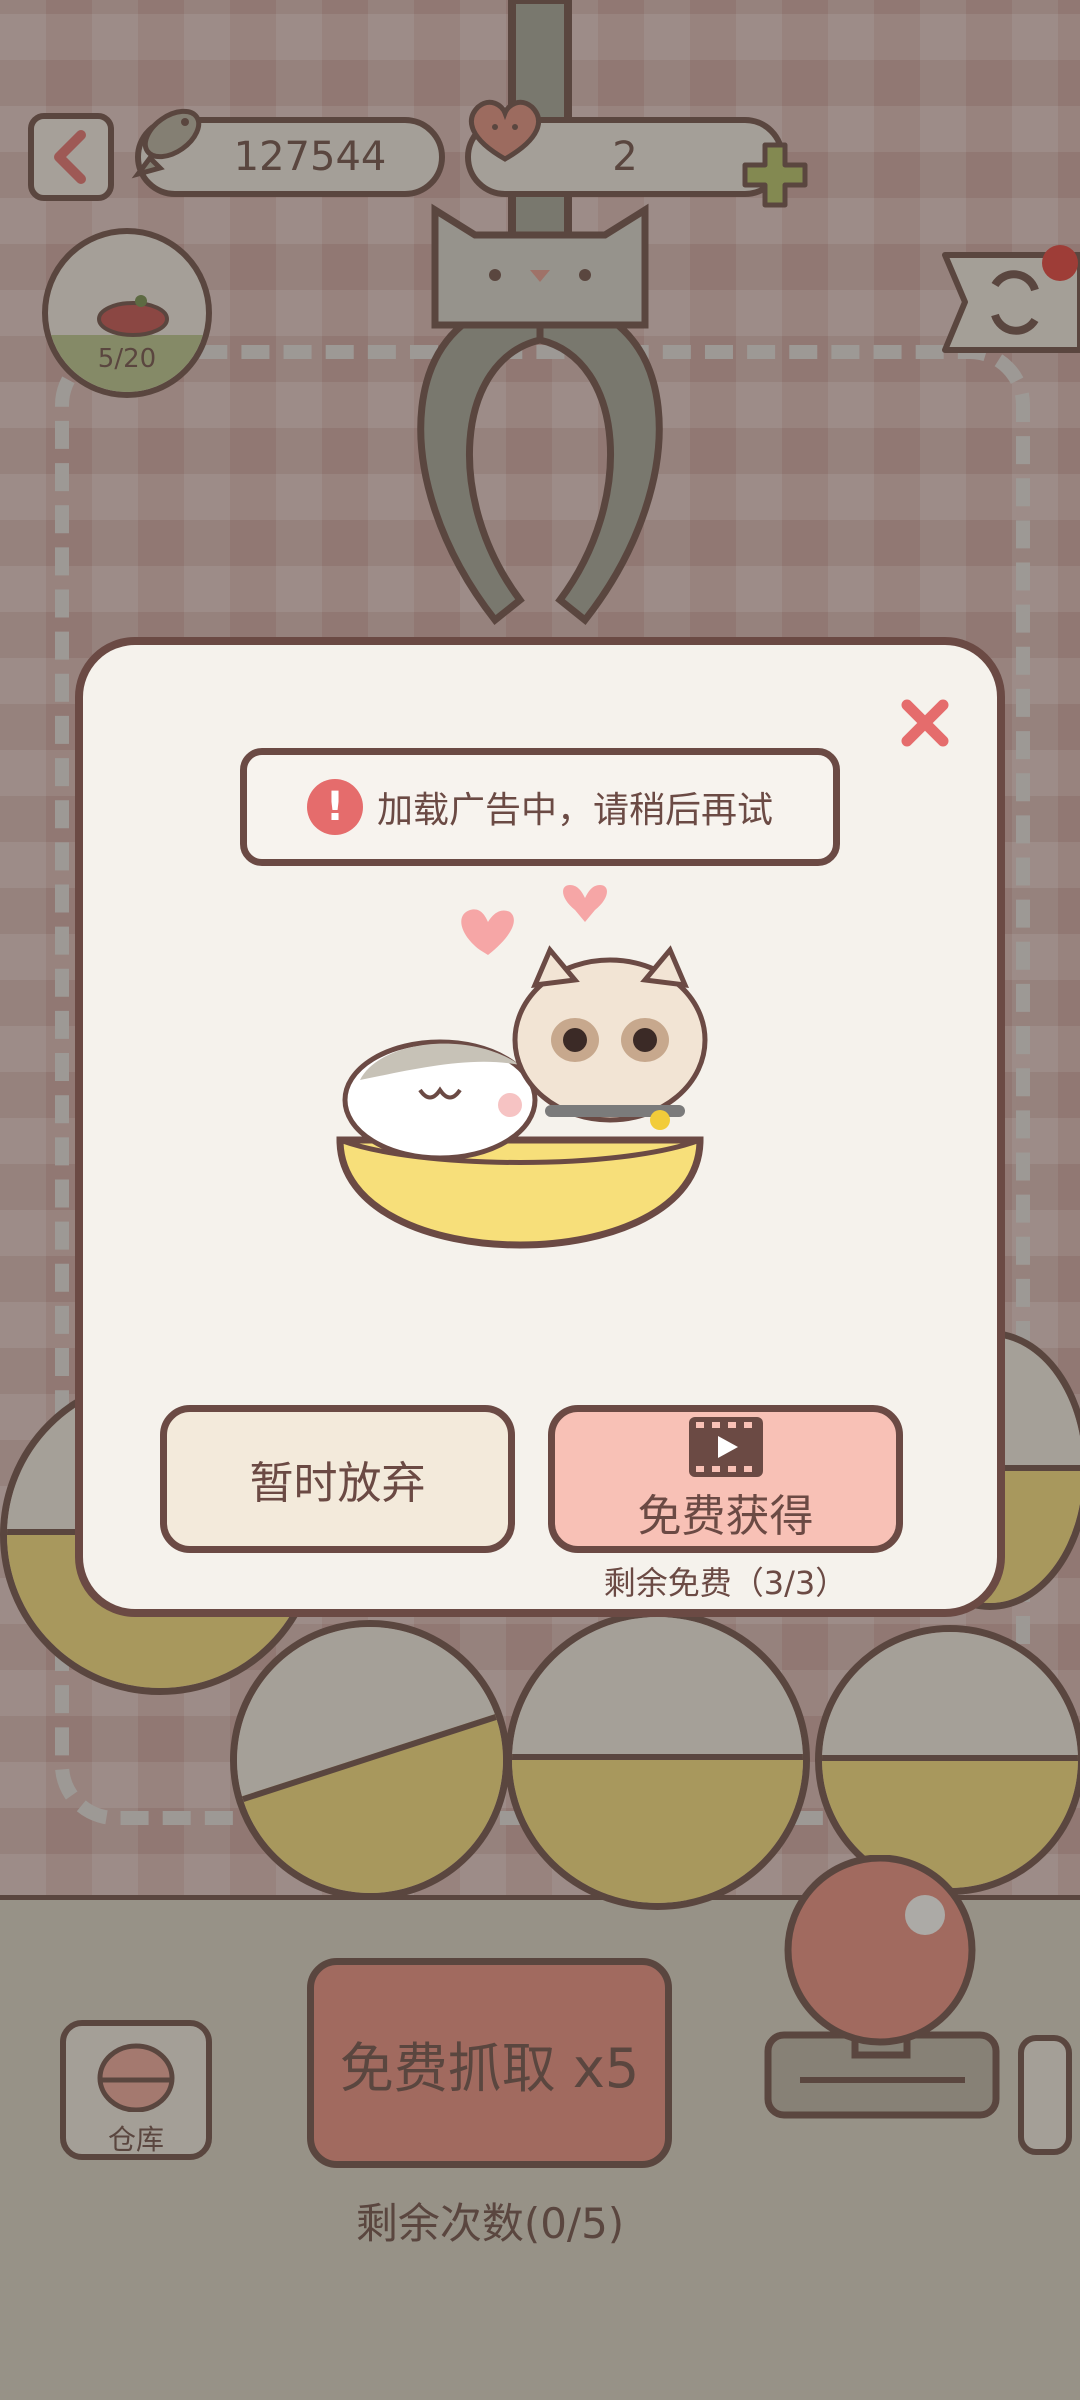 This screenshot has height=2400, width=1080. What do you see at coordinates (725, 1447) in the screenshot?
I see `video-icon` at bounding box center [725, 1447].